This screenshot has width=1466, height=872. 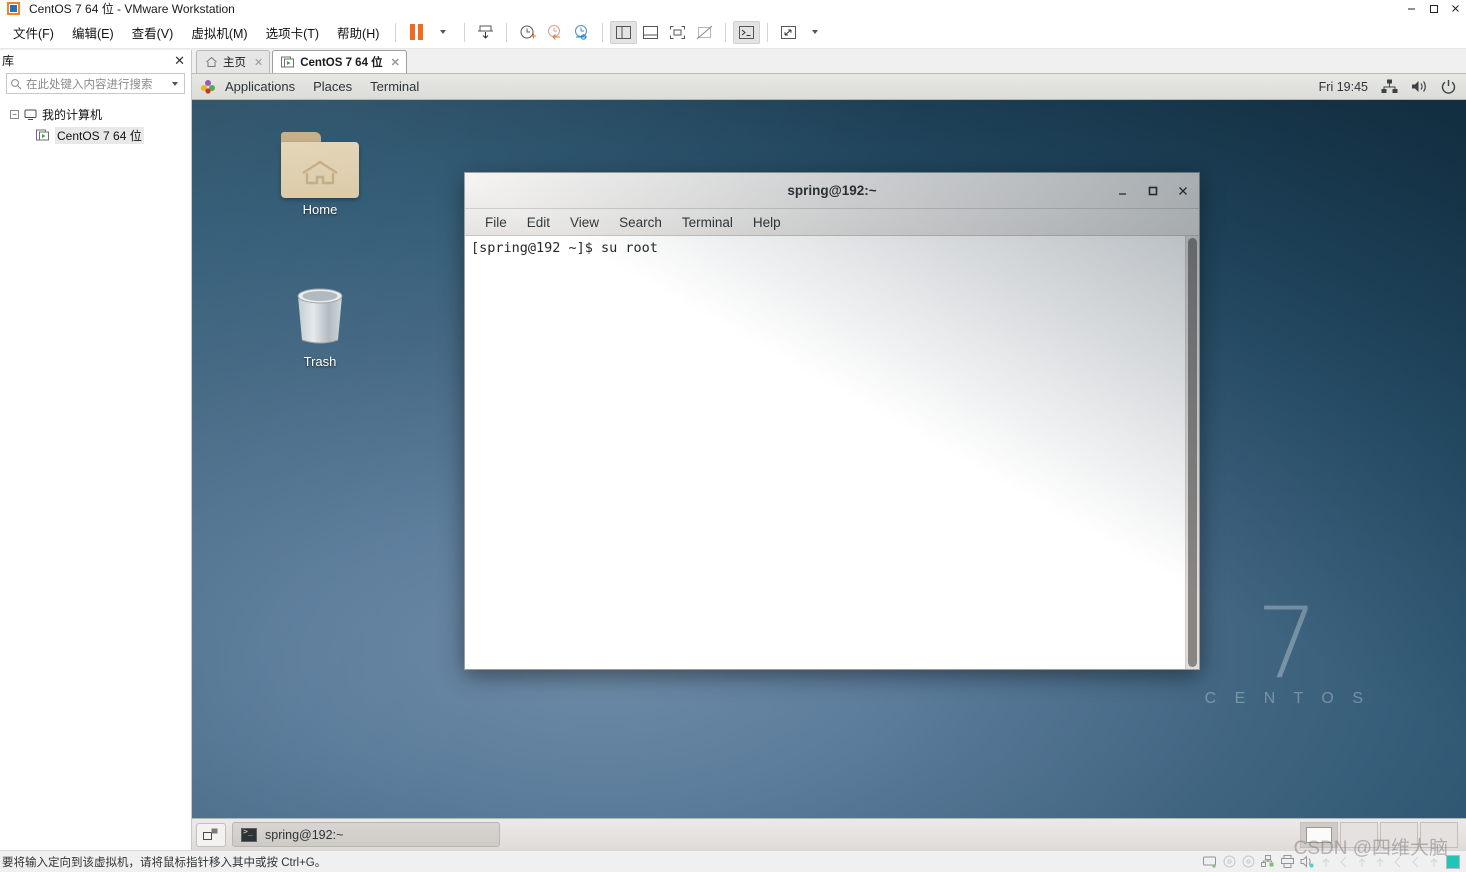 I want to click on usb3-icon, so click(x=1362, y=862).